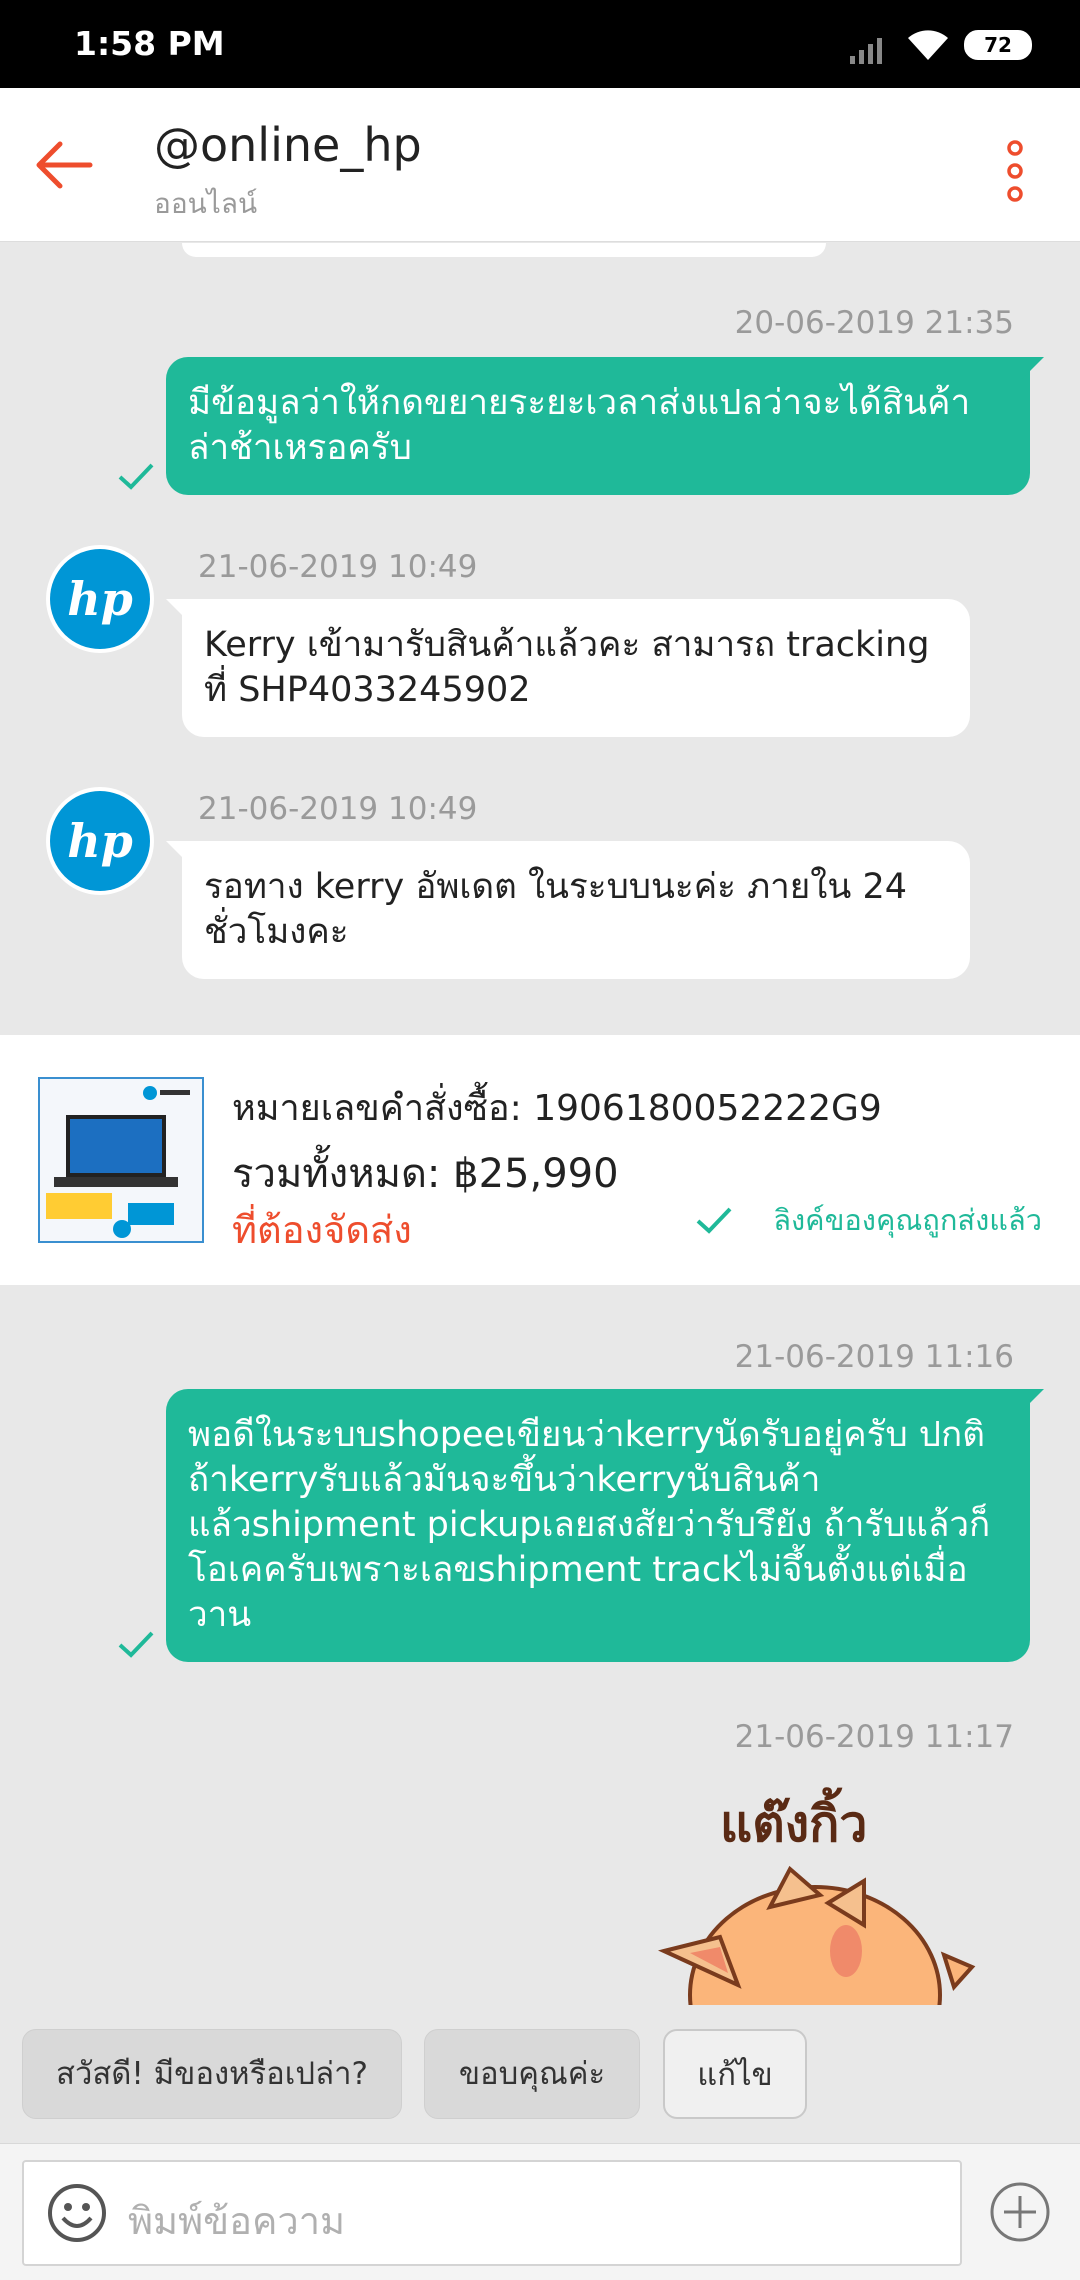 This screenshot has height=2280, width=1080. What do you see at coordinates (794, 1824) in the screenshot?
I see `sticker-caption: แต๊งกิ้ว` at bounding box center [794, 1824].